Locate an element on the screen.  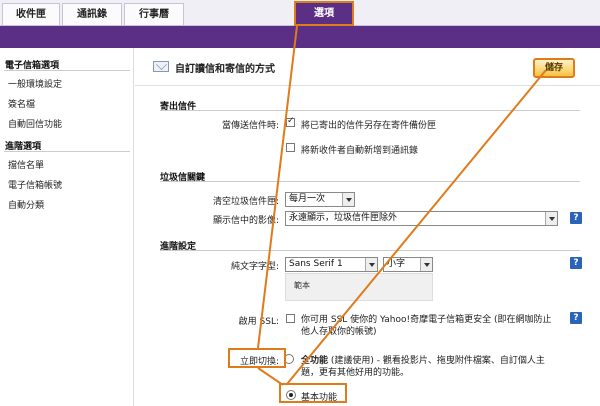
when-sending-label: 當傳送信件時: is located at coordinates (250, 126).